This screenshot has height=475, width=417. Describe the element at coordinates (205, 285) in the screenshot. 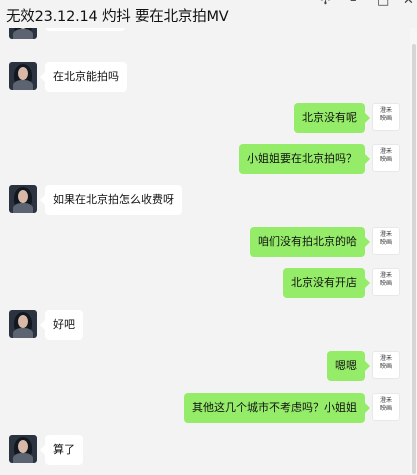

I see `message-row: 北京没有开店 澄禾 映画` at that location.